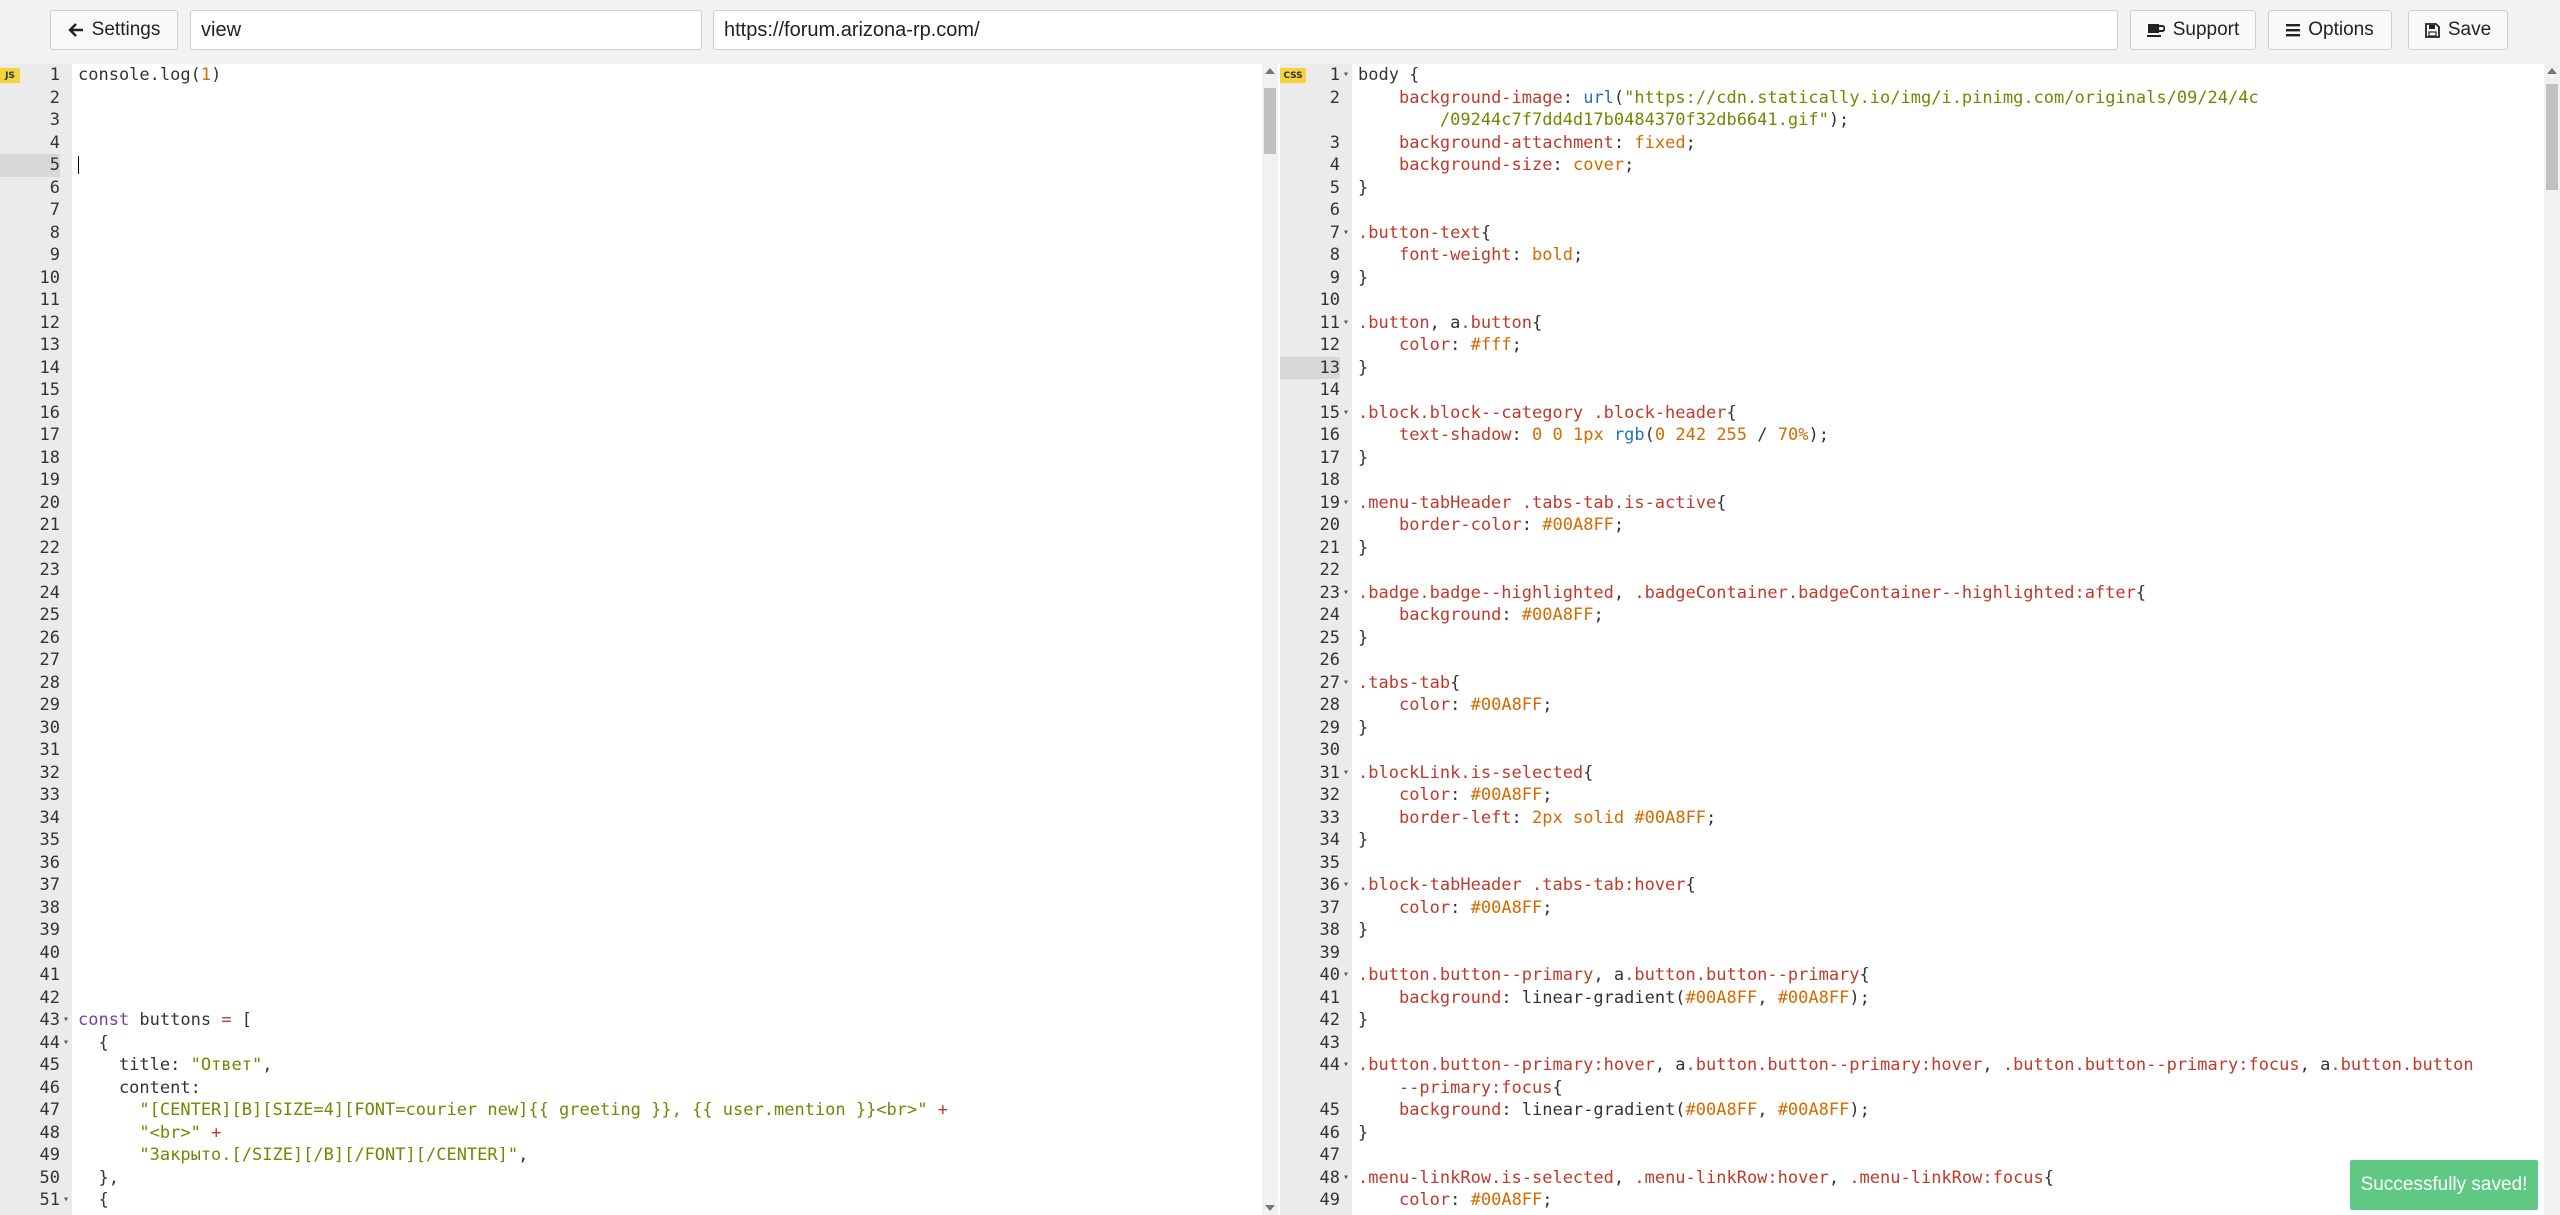 This screenshot has width=2560, height=1215. I want to click on code-line: 4 background-size: cover;, so click(1920, 165).